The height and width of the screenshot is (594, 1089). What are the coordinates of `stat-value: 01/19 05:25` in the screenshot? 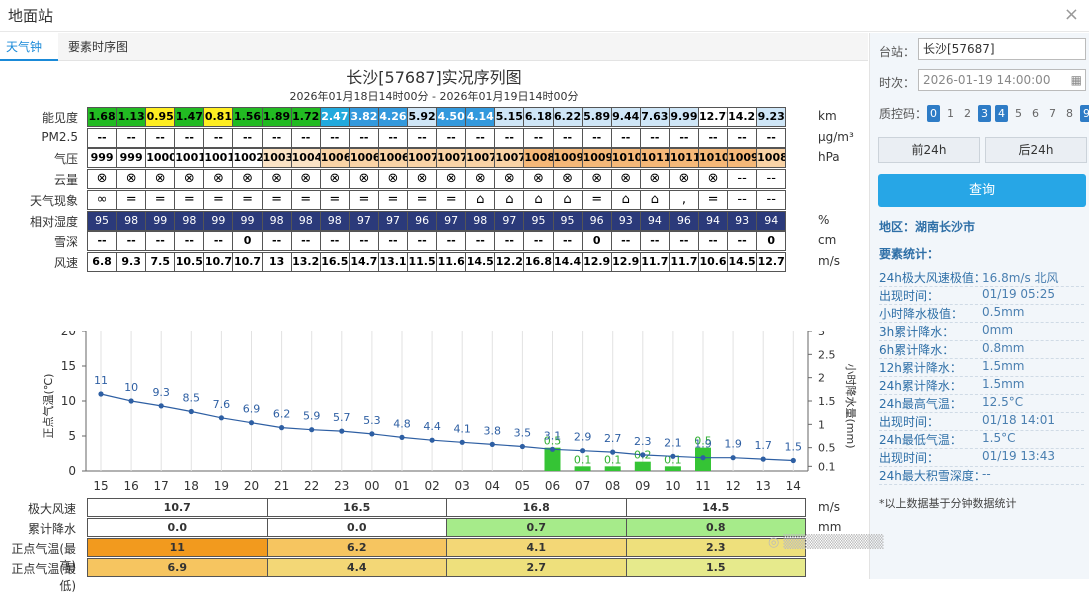 It's located at (1018, 294).